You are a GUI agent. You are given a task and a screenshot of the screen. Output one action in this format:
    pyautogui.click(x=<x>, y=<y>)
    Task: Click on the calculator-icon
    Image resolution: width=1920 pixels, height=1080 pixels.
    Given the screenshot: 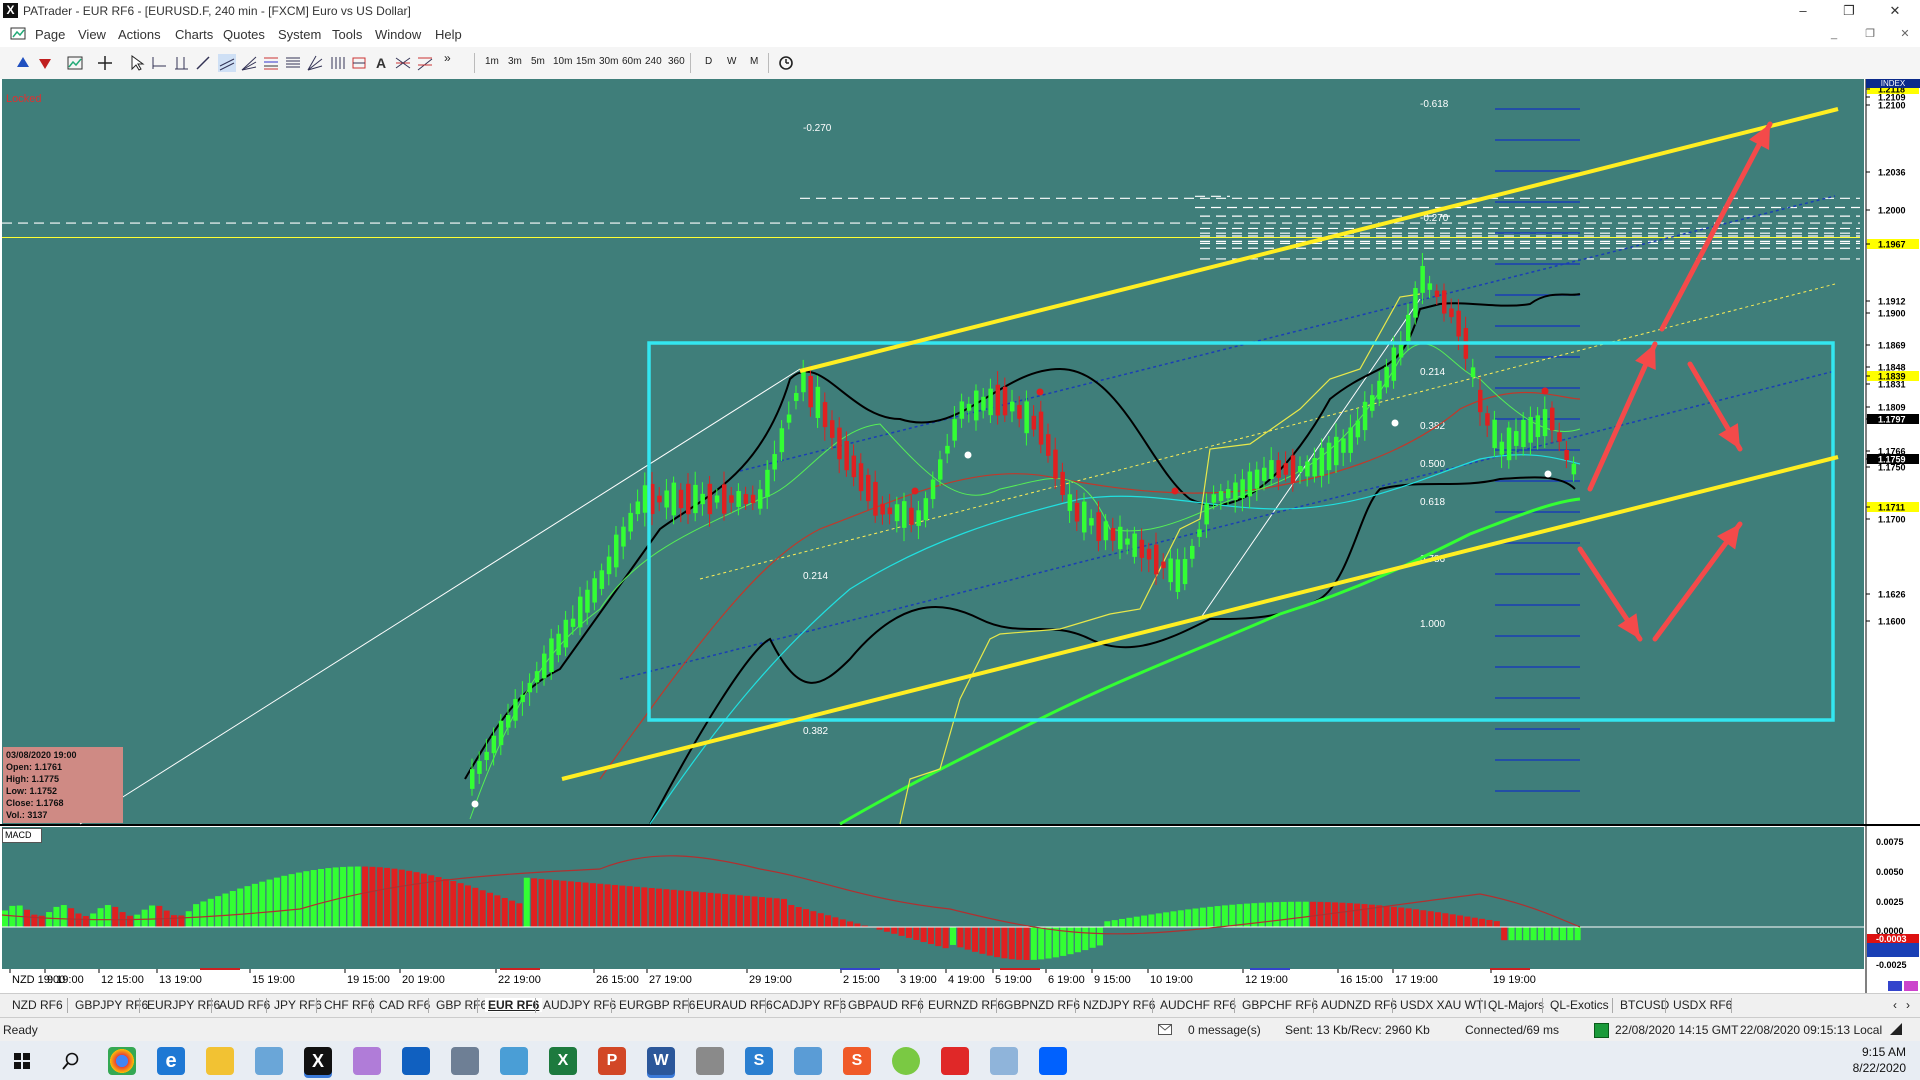 What is the action you would take?
    pyautogui.click(x=465, y=1061)
    